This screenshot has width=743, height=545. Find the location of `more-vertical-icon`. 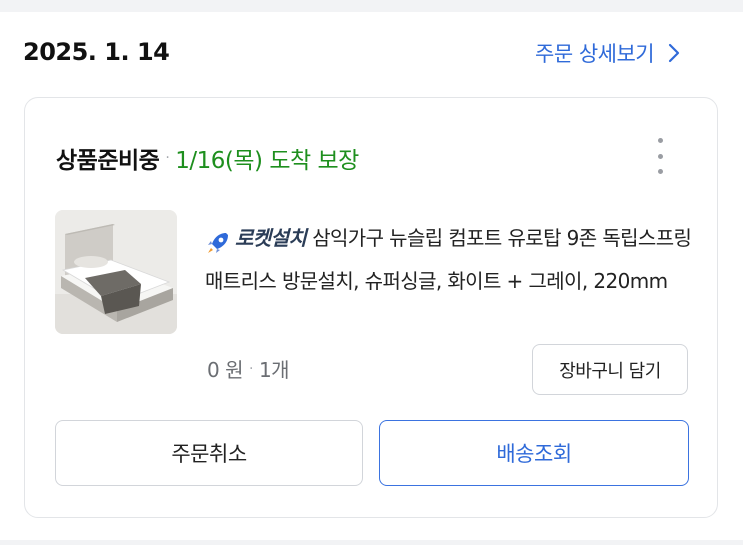

more-vertical-icon is located at coordinates (660, 140).